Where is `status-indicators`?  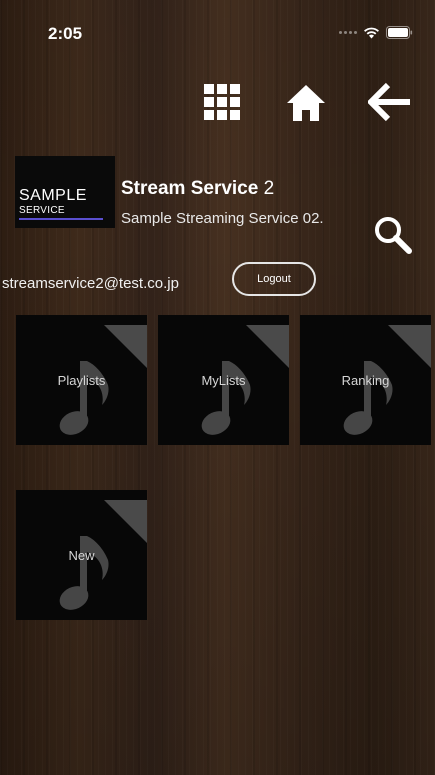
status-indicators is located at coordinates (376, 32).